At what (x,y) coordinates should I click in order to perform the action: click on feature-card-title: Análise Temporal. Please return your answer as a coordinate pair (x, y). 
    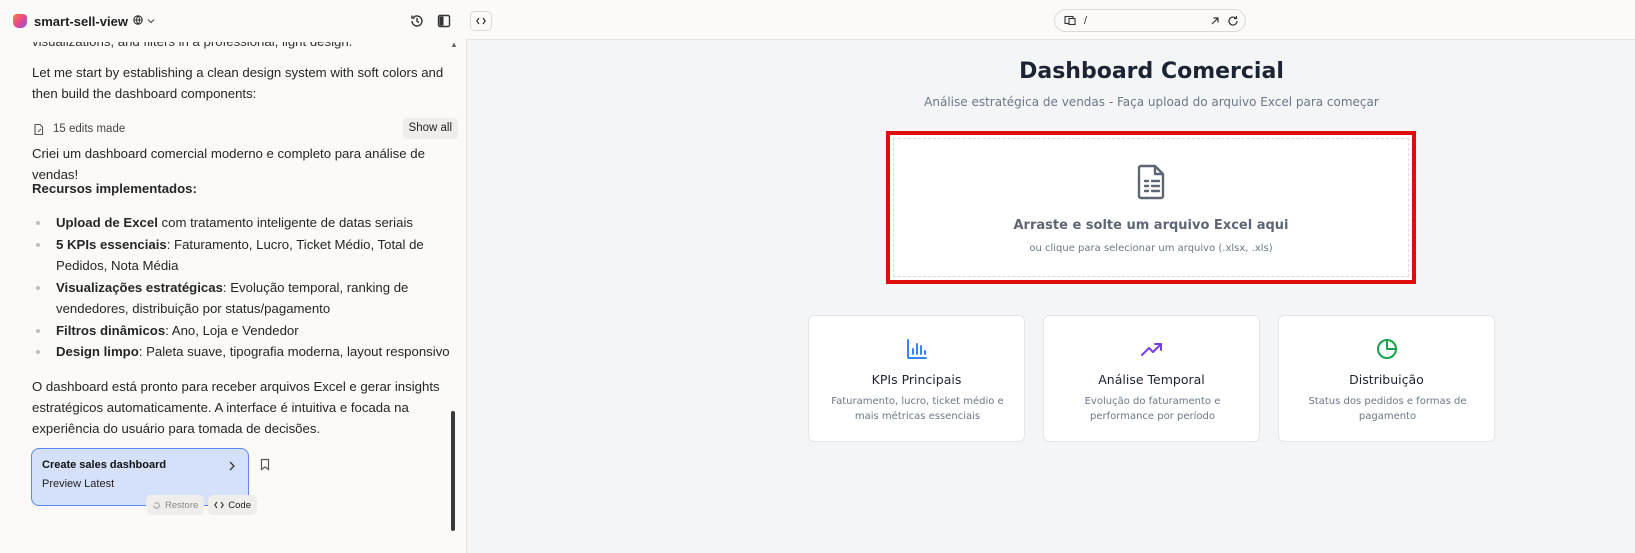
    Looking at the image, I should click on (1151, 379).